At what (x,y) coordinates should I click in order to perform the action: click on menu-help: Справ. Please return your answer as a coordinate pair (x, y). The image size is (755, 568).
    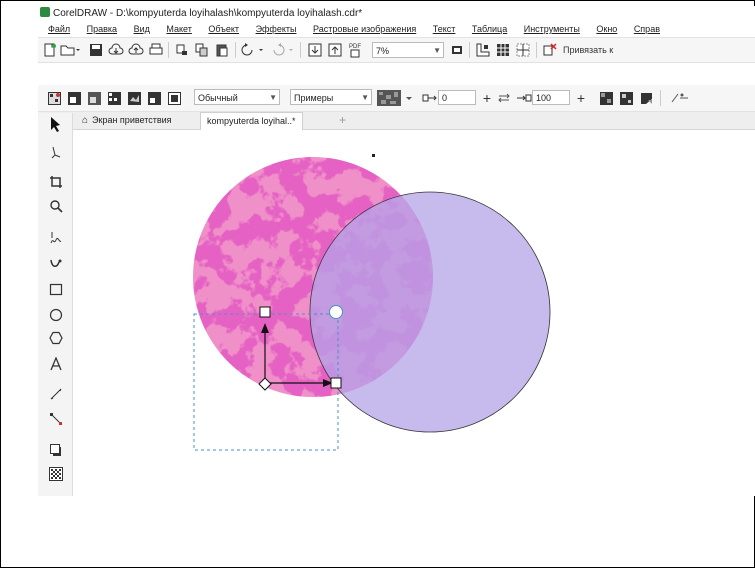
    Looking at the image, I should click on (647, 29).